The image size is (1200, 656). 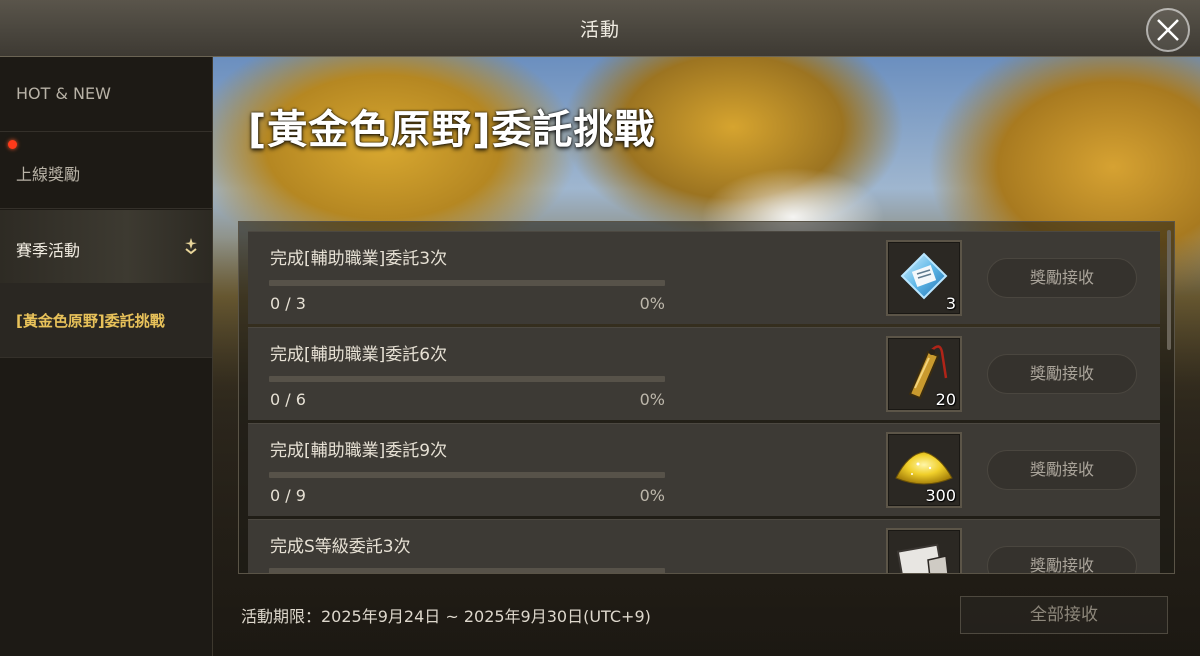 What do you see at coordinates (446, 616) in the screenshot?
I see `event-period: 活動期限：2025年9月24日 ~ 2025年9月30日(UTC+9)` at bounding box center [446, 616].